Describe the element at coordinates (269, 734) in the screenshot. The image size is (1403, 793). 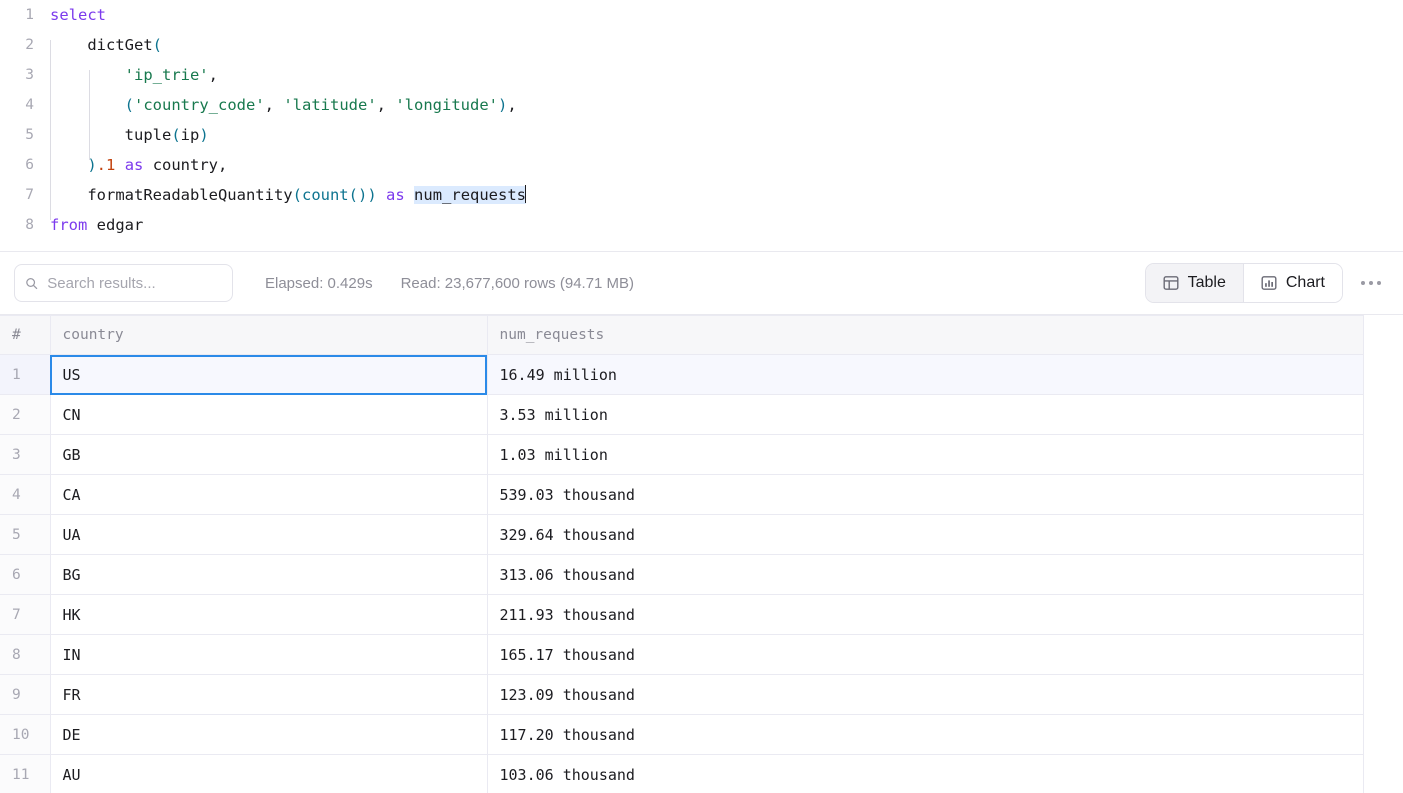
I see `cell-country: DE` at that location.